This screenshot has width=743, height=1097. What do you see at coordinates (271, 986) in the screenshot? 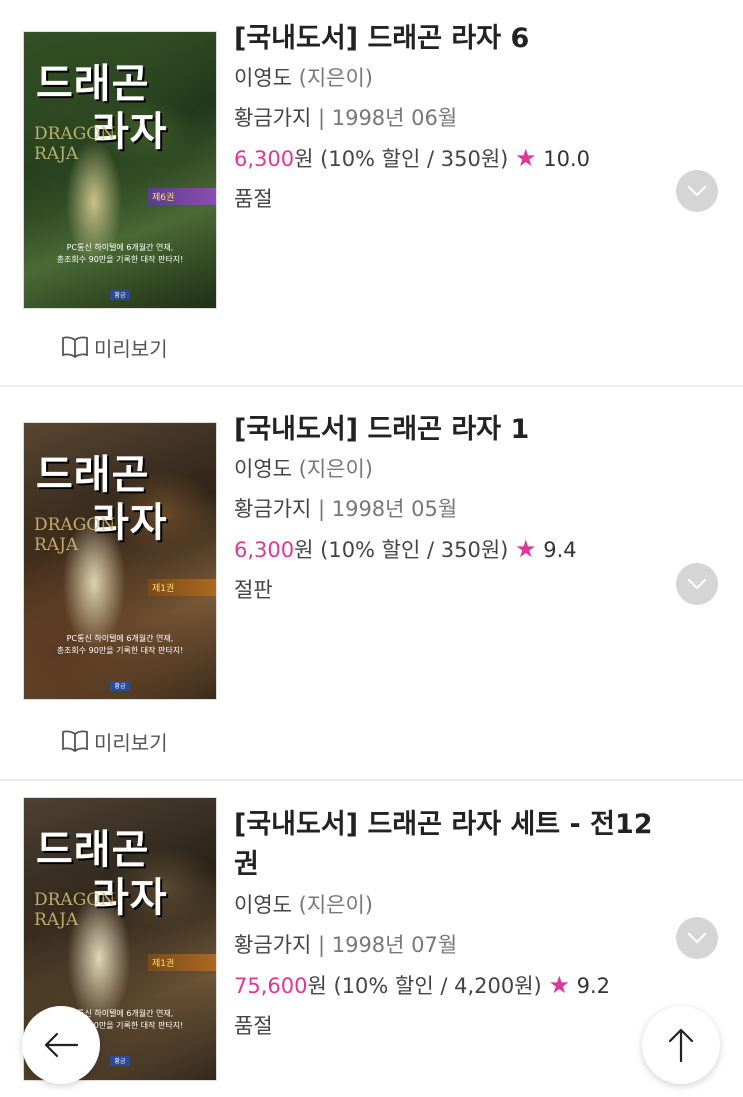
I see `sale-price: 75,600` at bounding box center [271, 986].